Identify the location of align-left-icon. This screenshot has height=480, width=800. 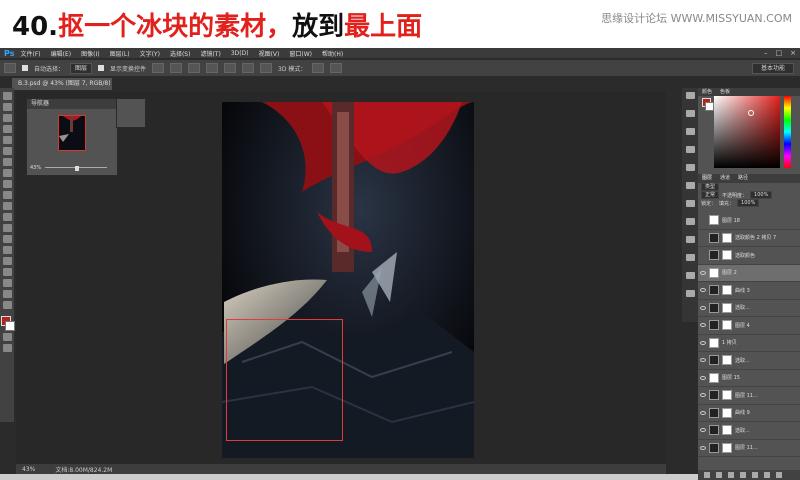
(212, 68).